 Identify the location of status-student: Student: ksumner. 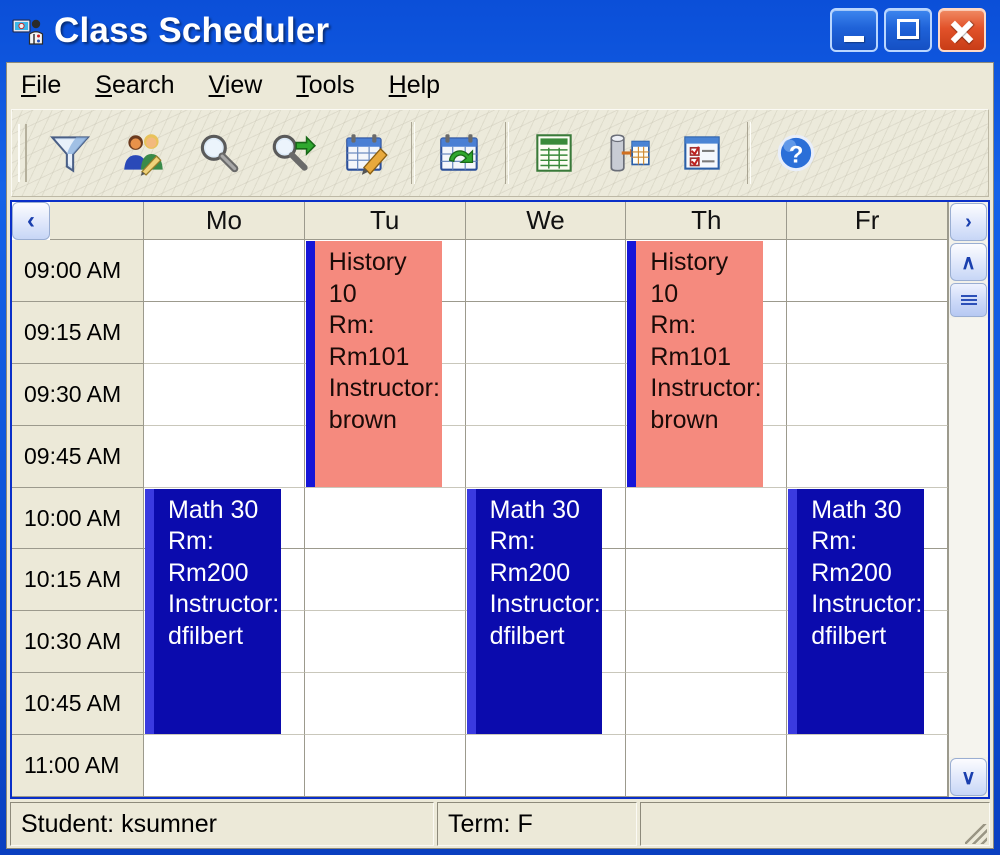
(222, 824).